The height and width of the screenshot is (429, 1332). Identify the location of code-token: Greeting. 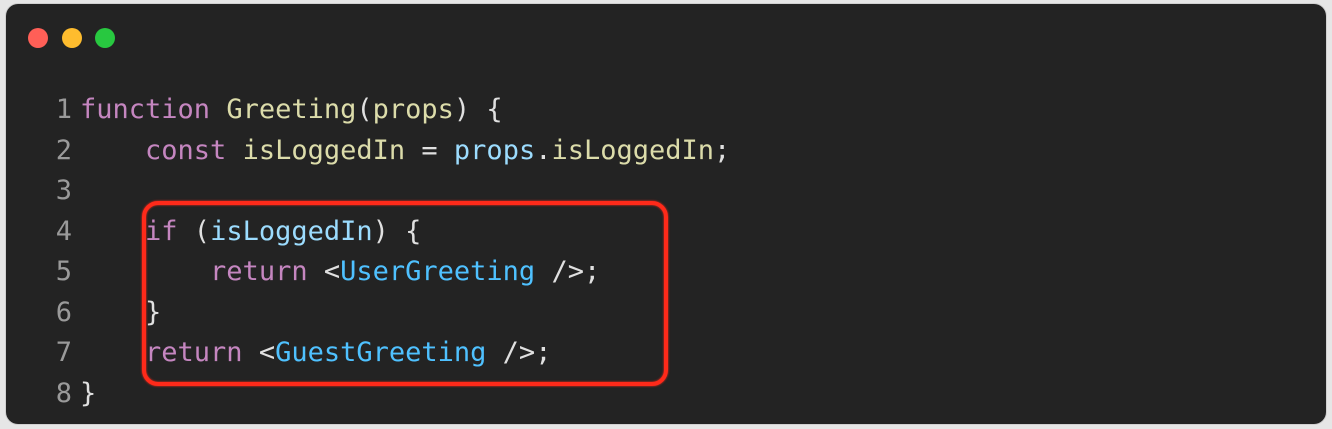
(291, 109).